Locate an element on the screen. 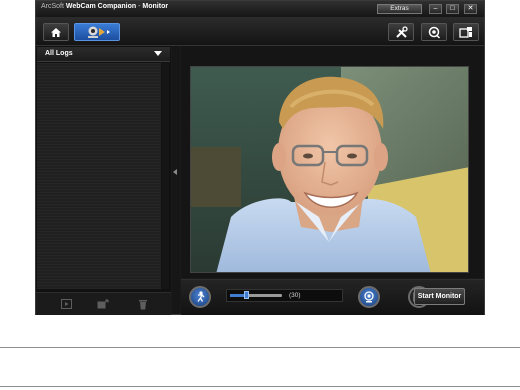  export-log-button is located at coordinates (103, 304).